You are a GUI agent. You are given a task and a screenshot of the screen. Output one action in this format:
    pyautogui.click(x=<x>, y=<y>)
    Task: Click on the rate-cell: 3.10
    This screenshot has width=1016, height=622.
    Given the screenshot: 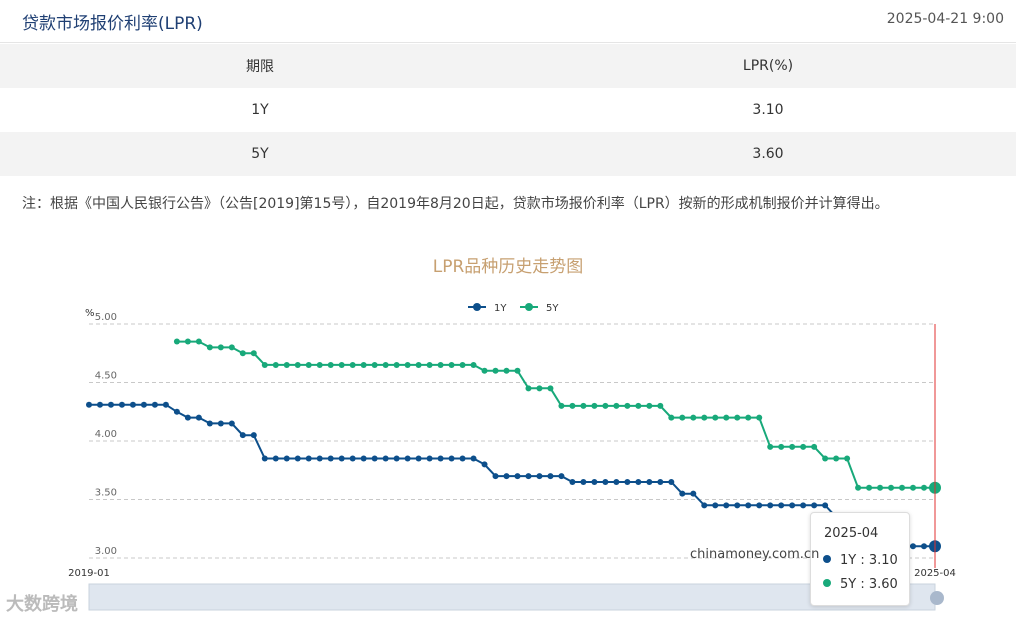 What is the action you would take?
    pyautogui.click(x=768, y=110)
    